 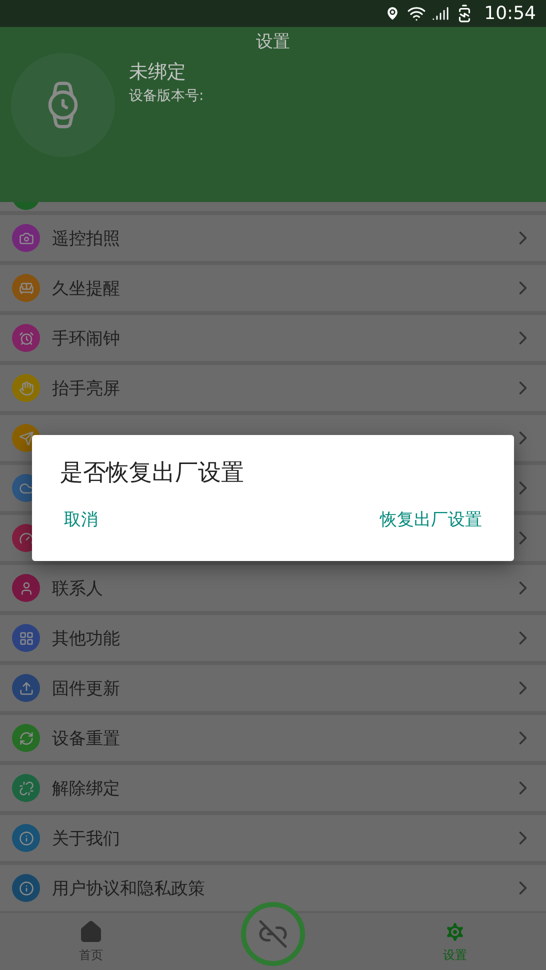 What do you see at coordinates (86, 739) in the screenshot?
I see `menu-label: 设备重置` at bounding box center [86, 739].